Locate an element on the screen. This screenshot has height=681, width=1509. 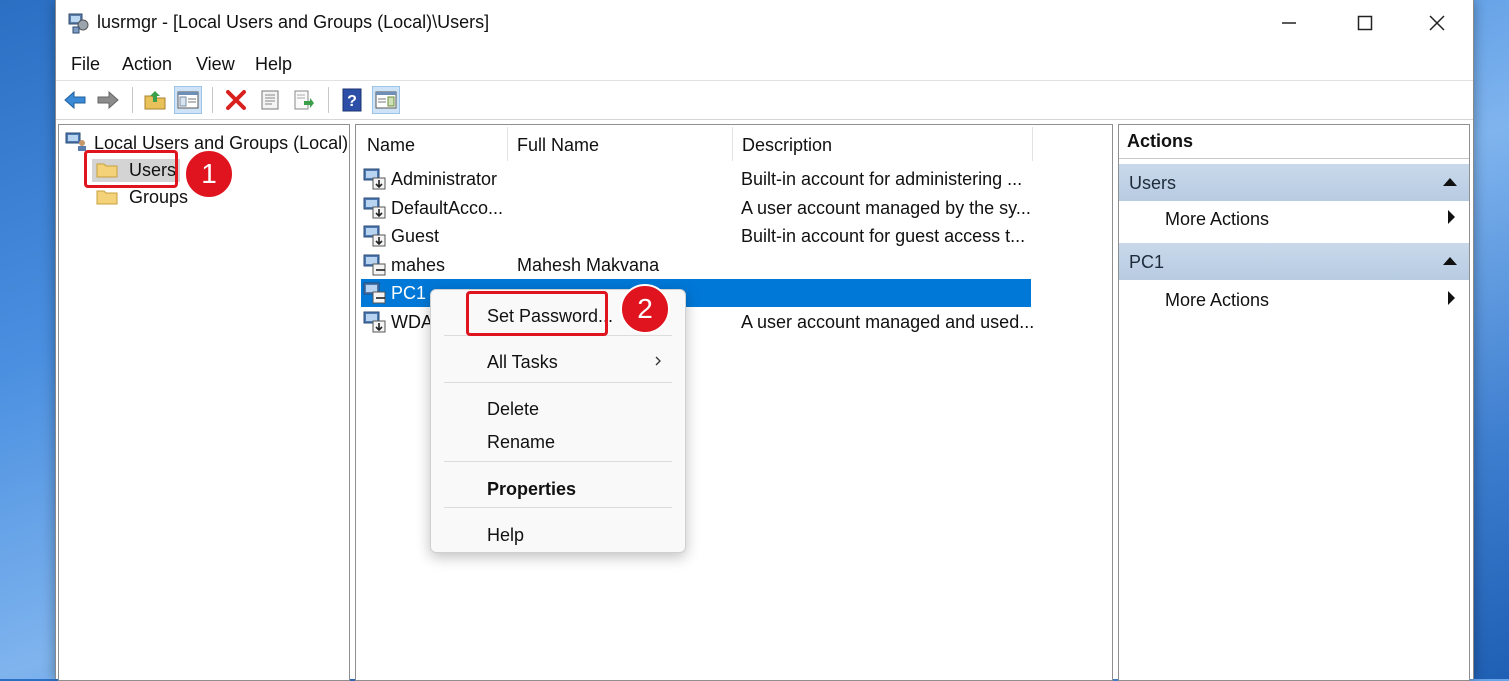
console-tree-icon is located at coordinates (188, 100).